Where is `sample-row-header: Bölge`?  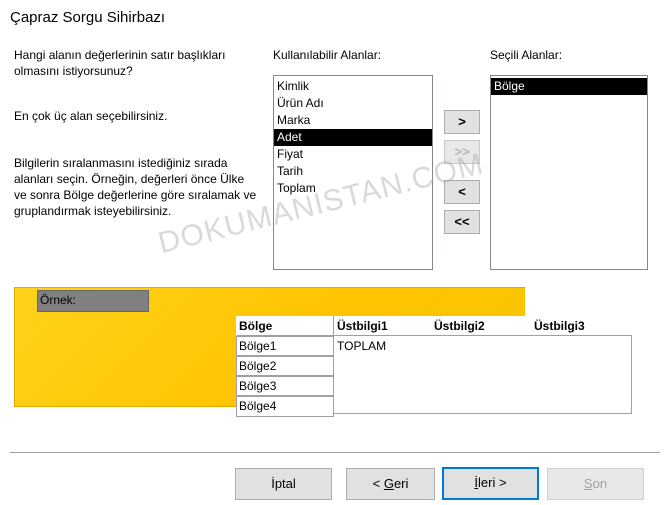
sample-row-header: Bölge is located at coordinates (285, 326).